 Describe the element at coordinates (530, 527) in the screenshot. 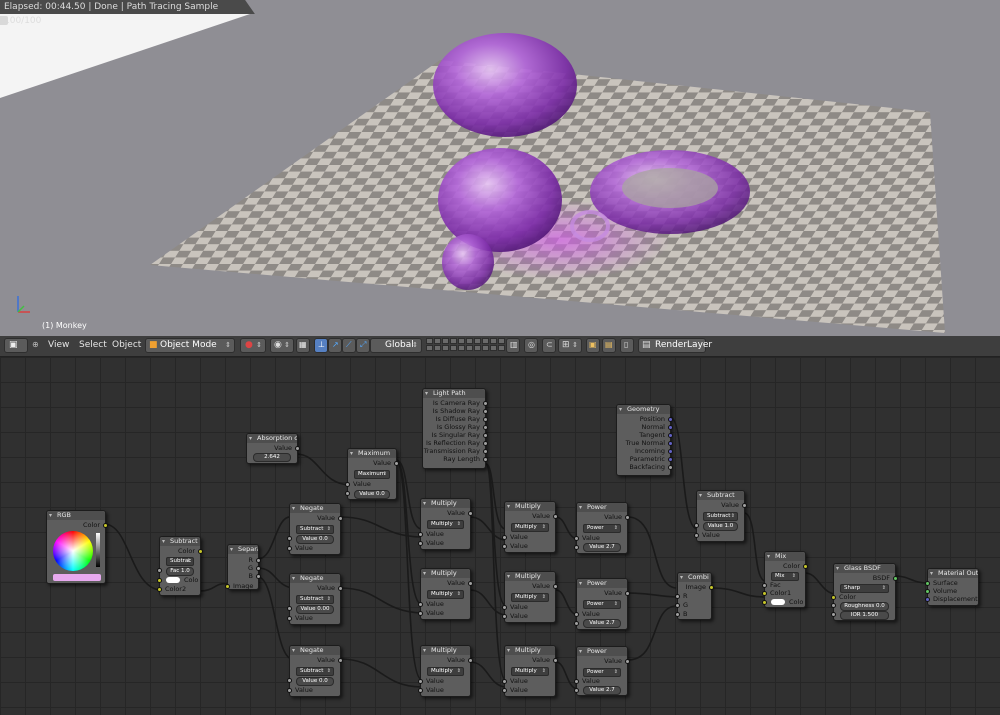

I see `node-multiply-4: Multiply Value Multiply Value Value` at that location.